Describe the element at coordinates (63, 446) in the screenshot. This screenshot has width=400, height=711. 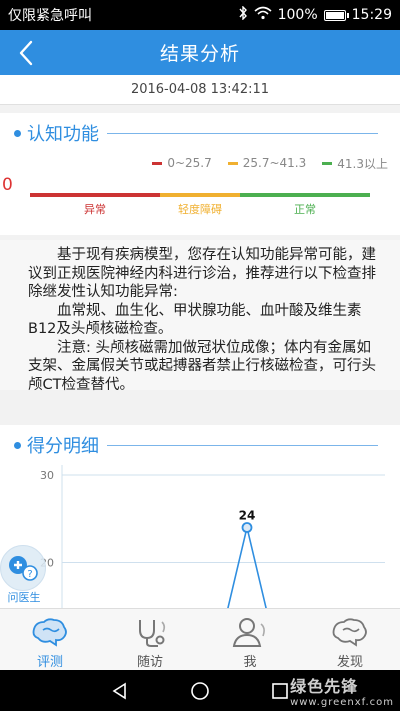
I see `score-detail-title: 得分明细` at that location.